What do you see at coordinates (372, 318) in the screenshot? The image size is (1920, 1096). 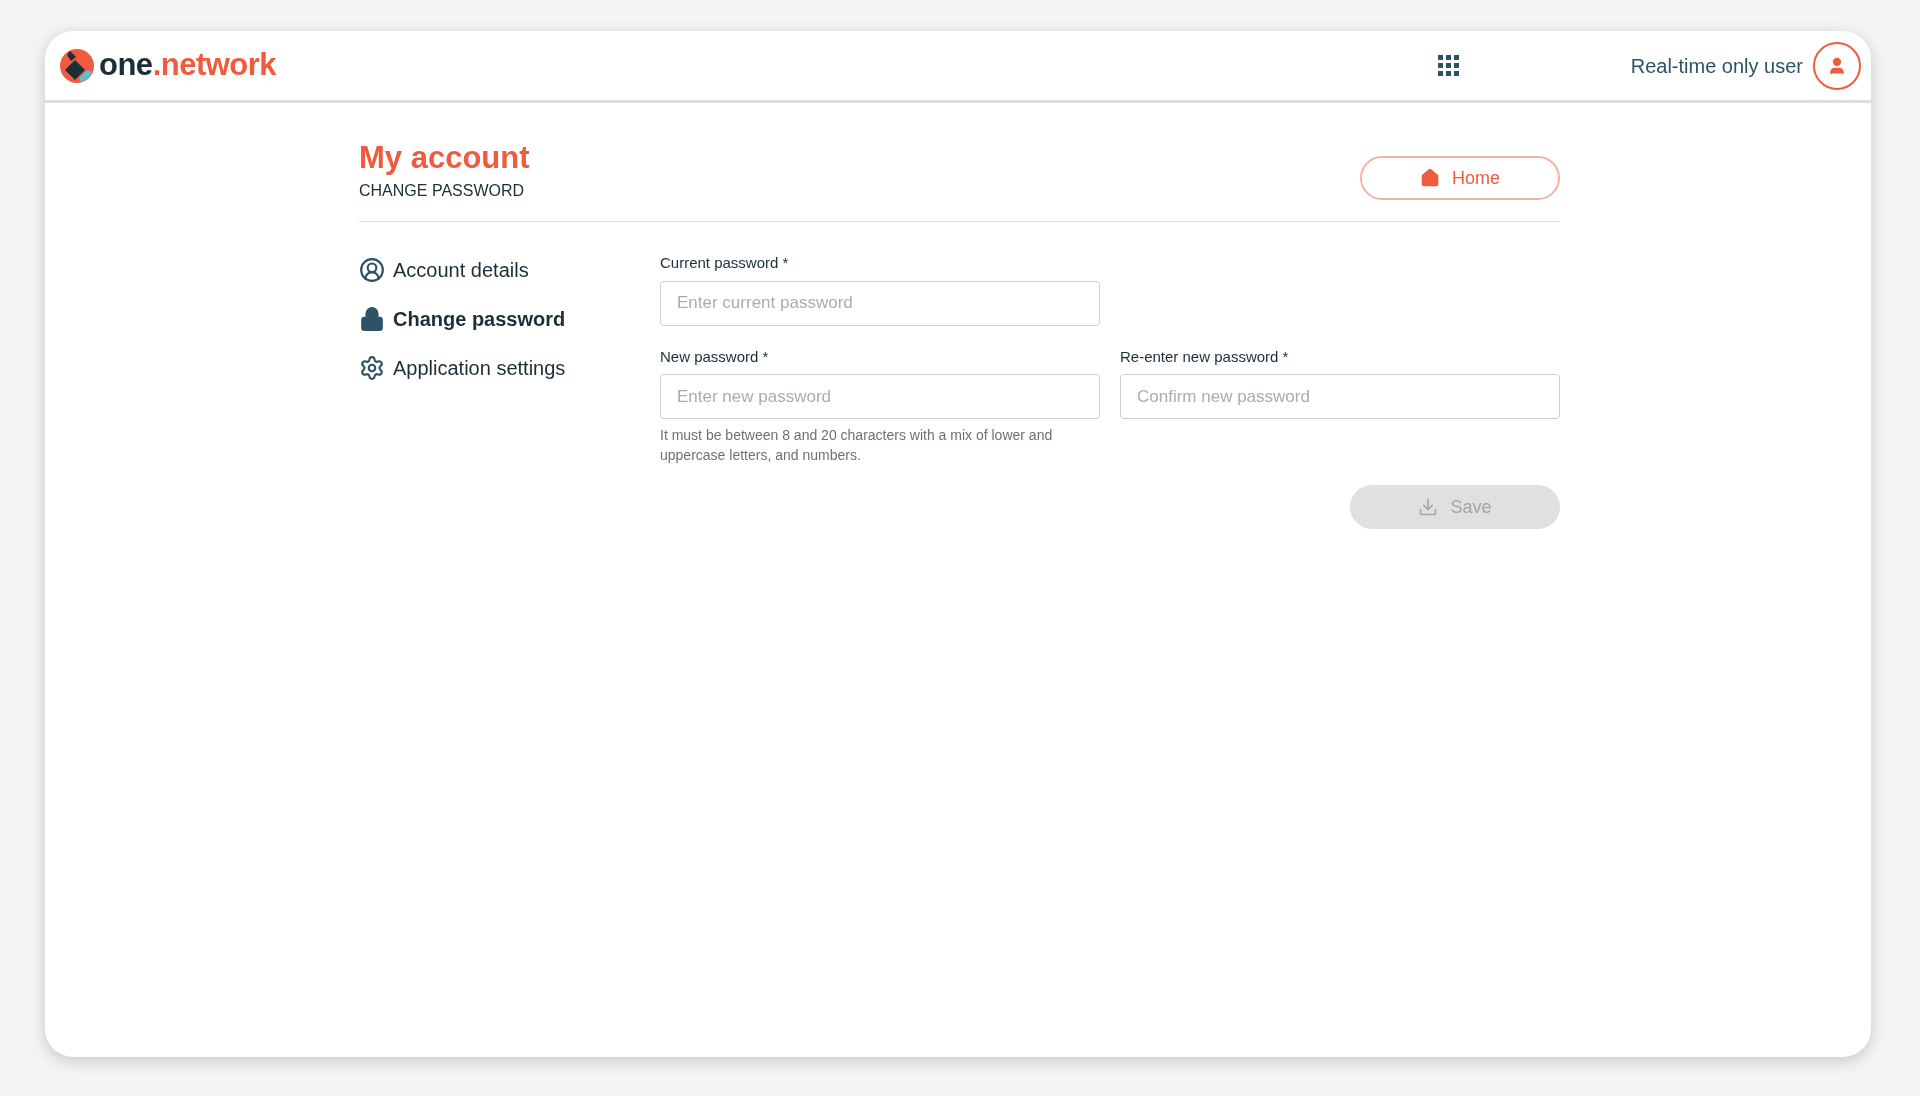 I see `lock-icon` at bounding box center [372, 318].